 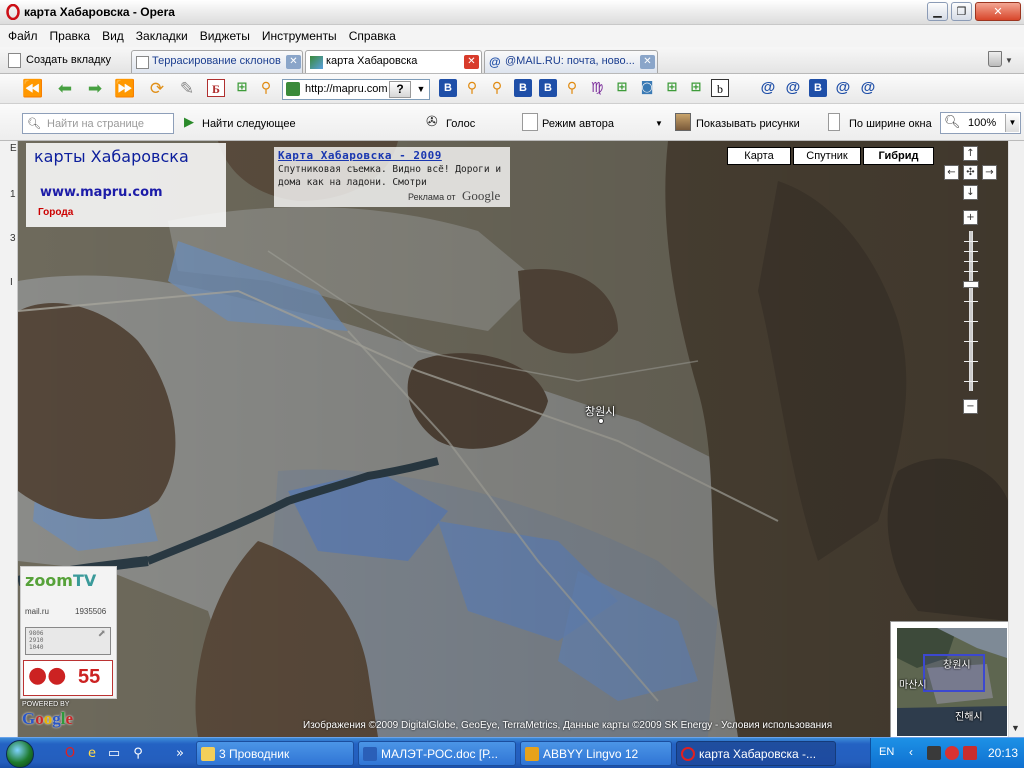 What do you see at coordinates (47, 719) in the screenshot?
I see `google-logo: Google` at bounding box center [47, 719].